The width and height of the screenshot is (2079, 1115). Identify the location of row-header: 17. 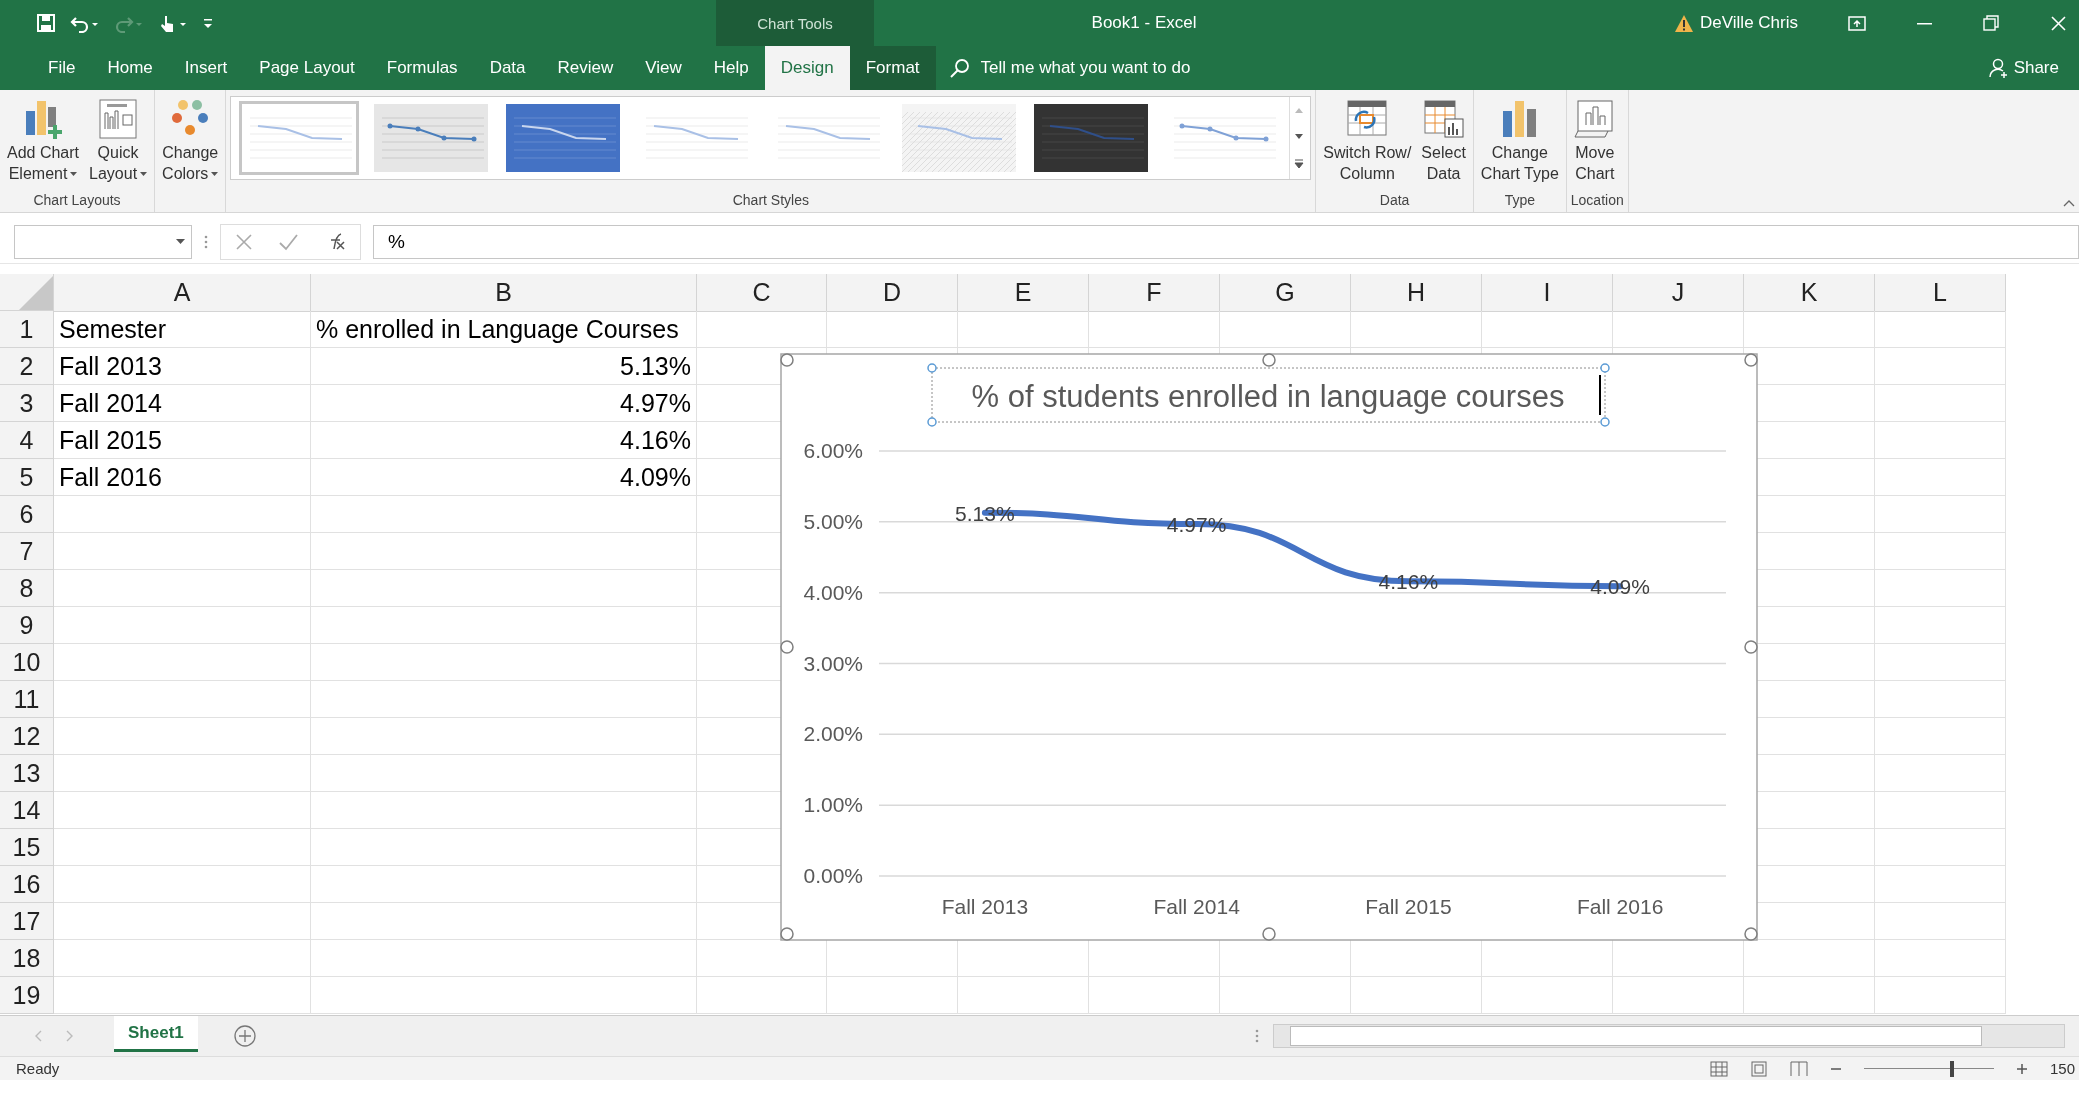
(27, 921).